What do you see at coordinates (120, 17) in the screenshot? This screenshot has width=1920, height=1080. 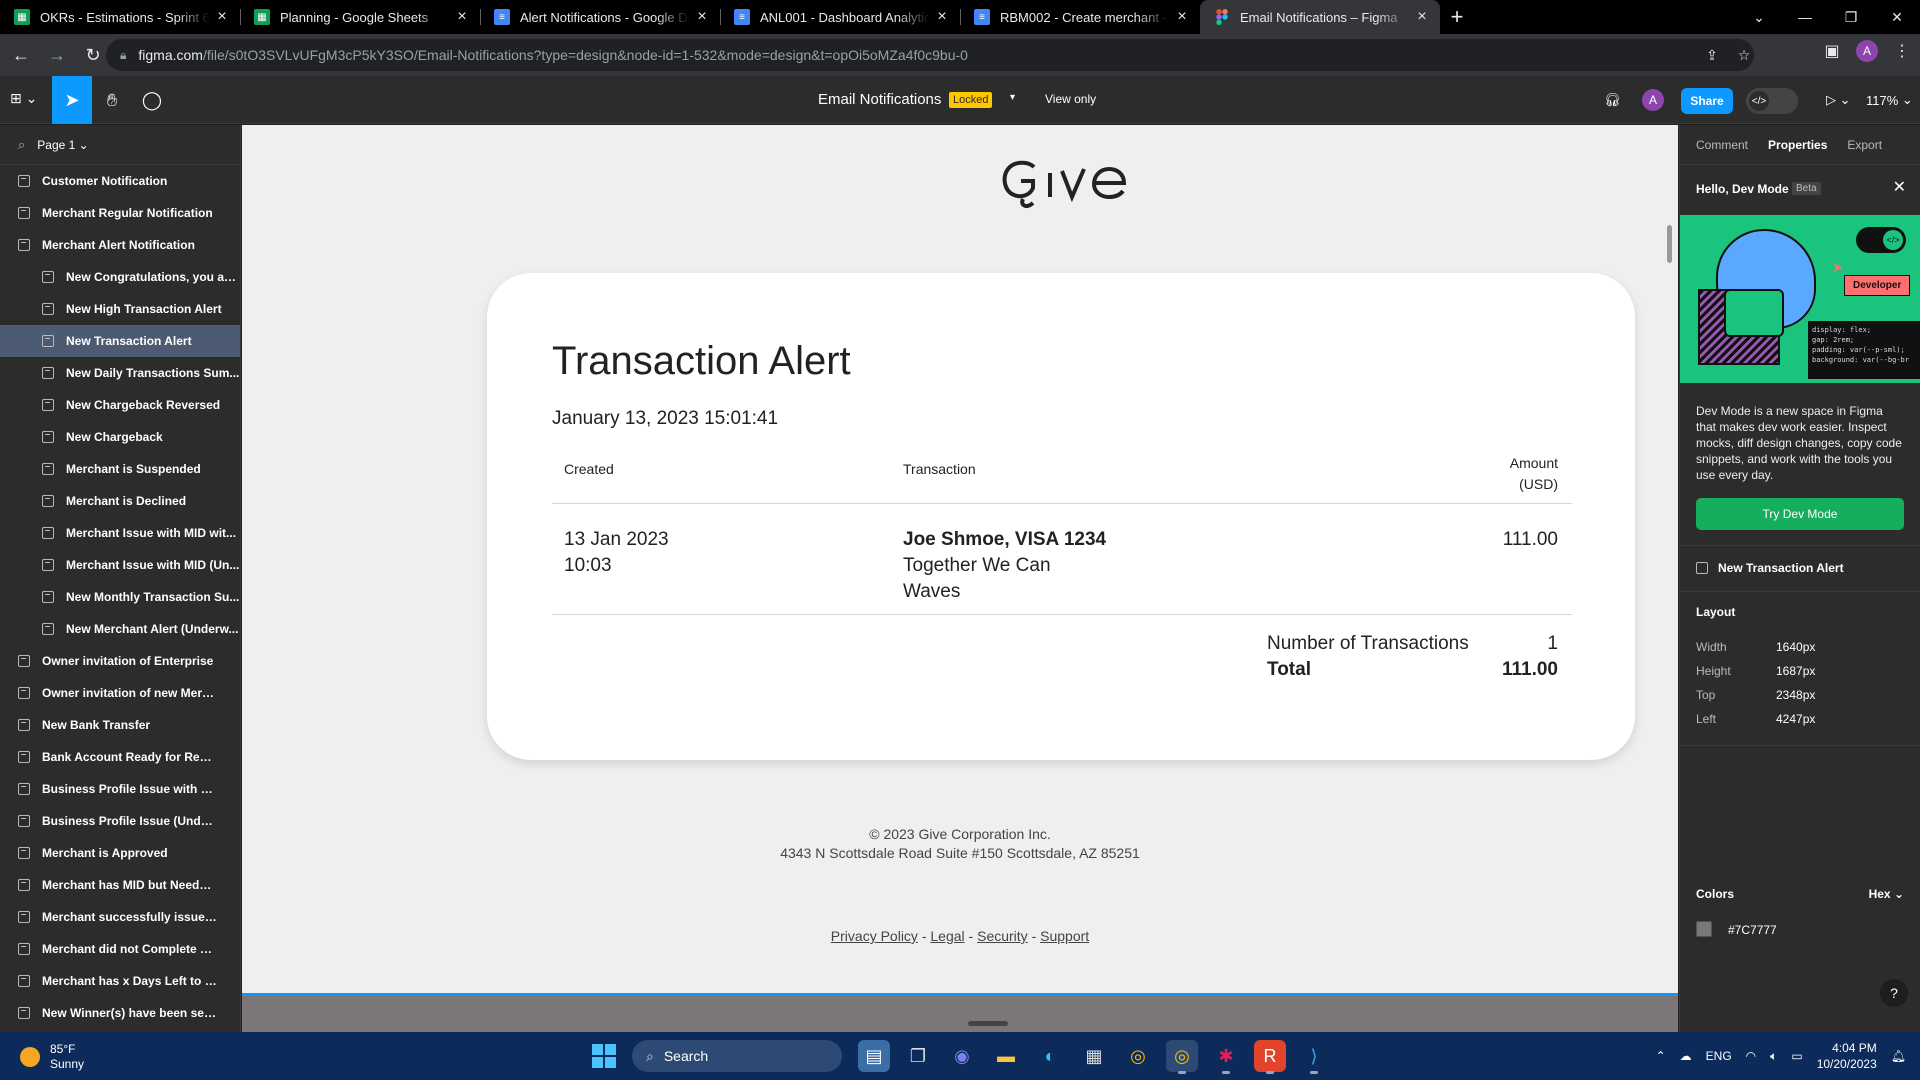 I see `browser-tab: ▦ OKRs - Estimations - Sprint 6 - G ×` at bounding box center [120, 17].